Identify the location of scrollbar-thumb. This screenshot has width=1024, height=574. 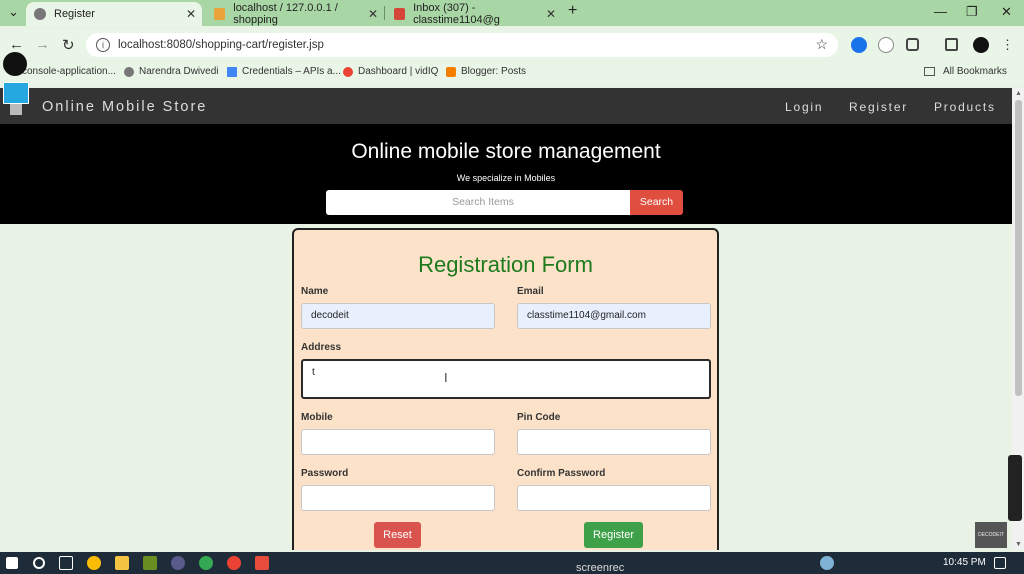
(1018, 248).